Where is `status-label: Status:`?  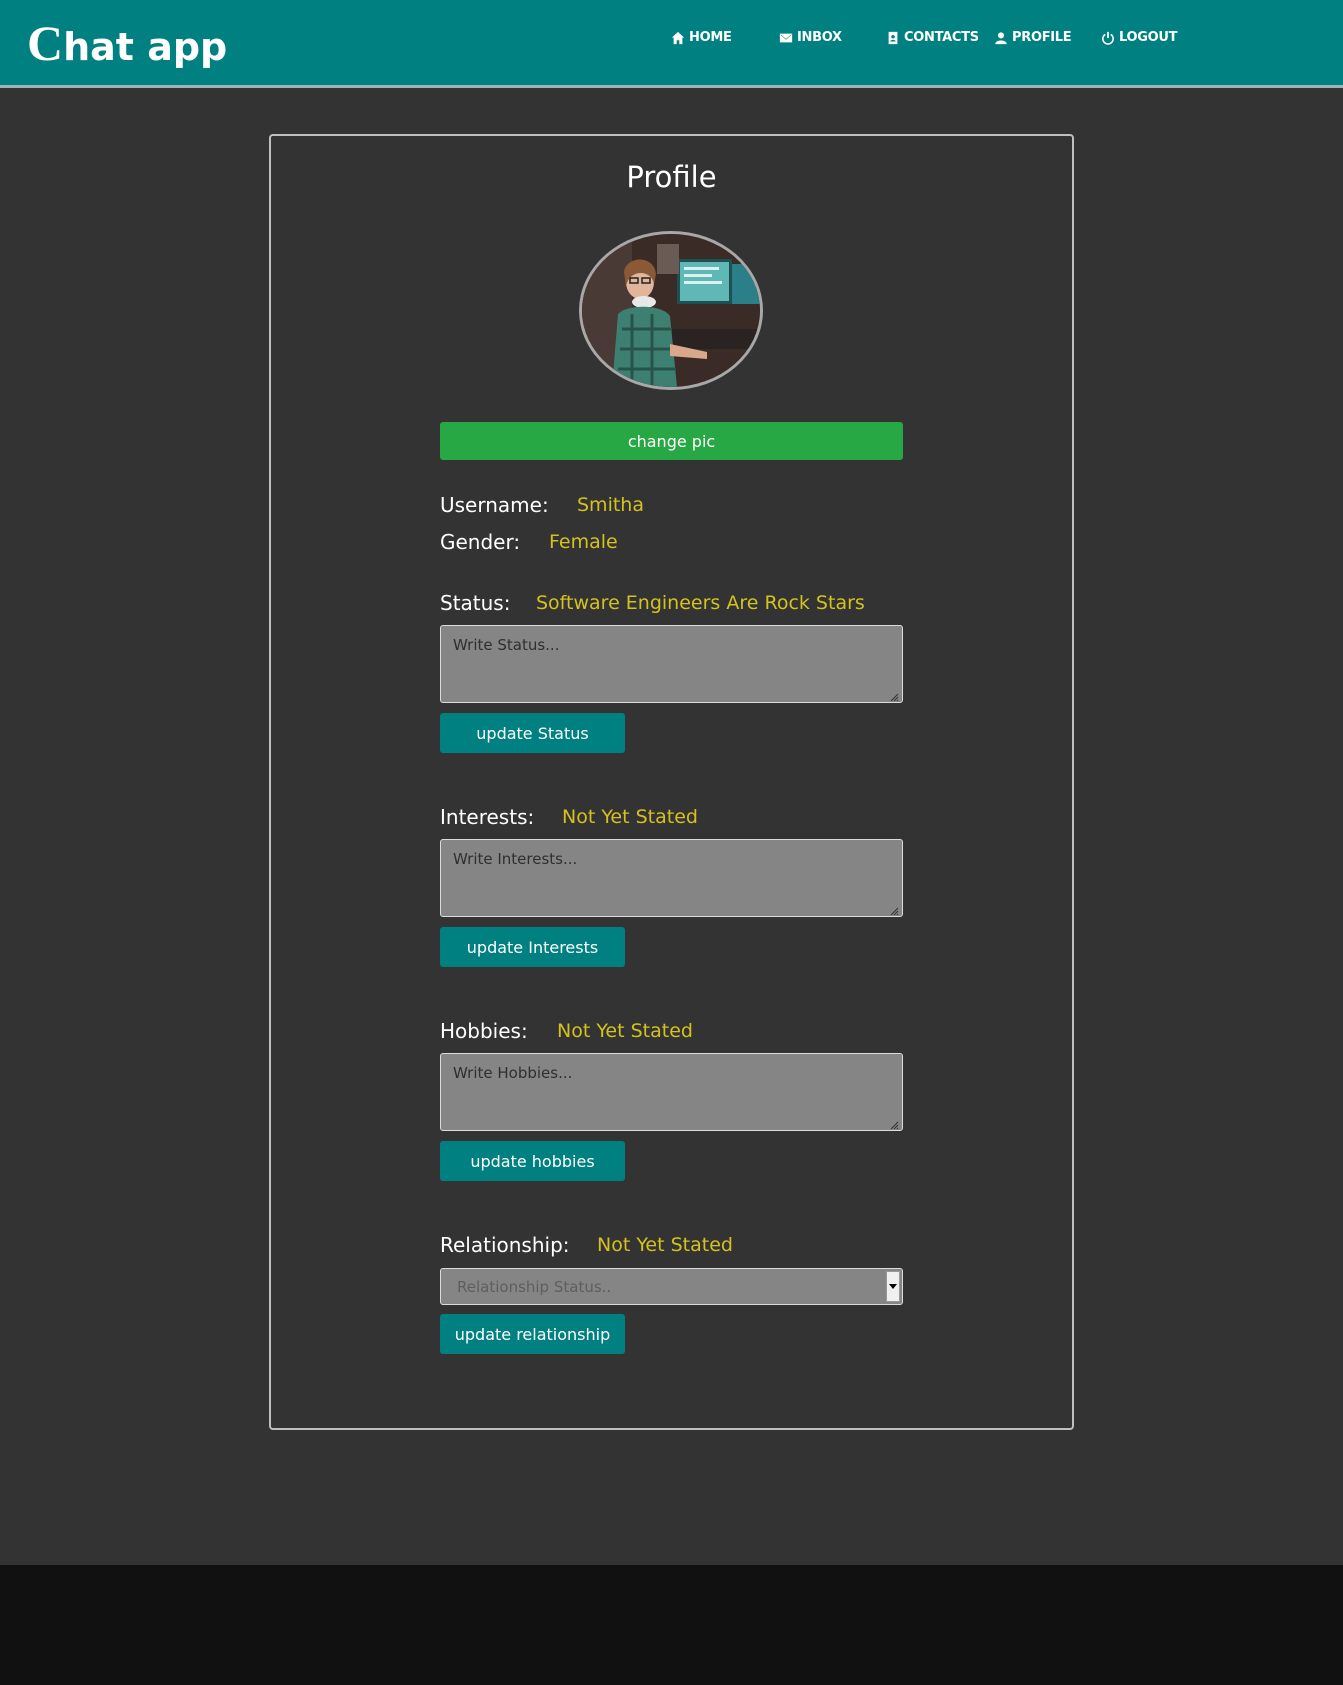 status-label: Status: is located at coordinates (475, 603).